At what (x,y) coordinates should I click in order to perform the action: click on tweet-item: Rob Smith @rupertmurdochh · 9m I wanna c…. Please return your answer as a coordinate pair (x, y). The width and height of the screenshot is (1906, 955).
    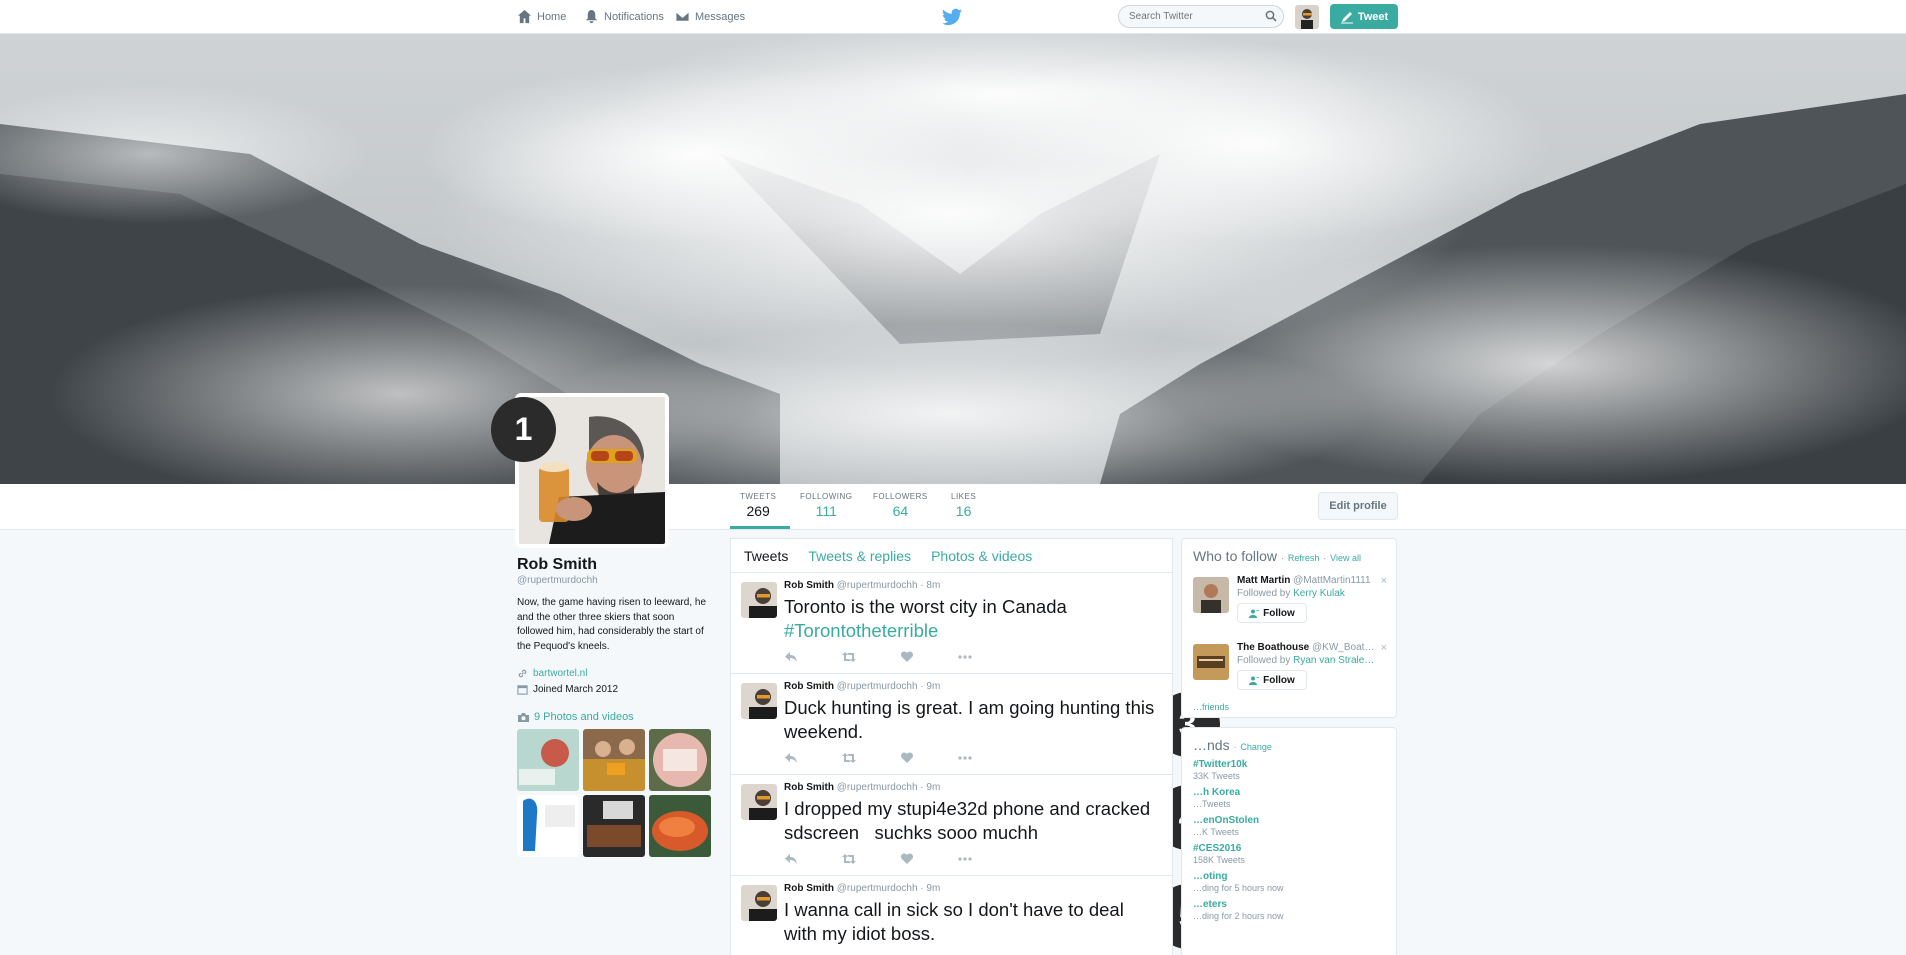
    Looking at the image, I should click on (951, 915).